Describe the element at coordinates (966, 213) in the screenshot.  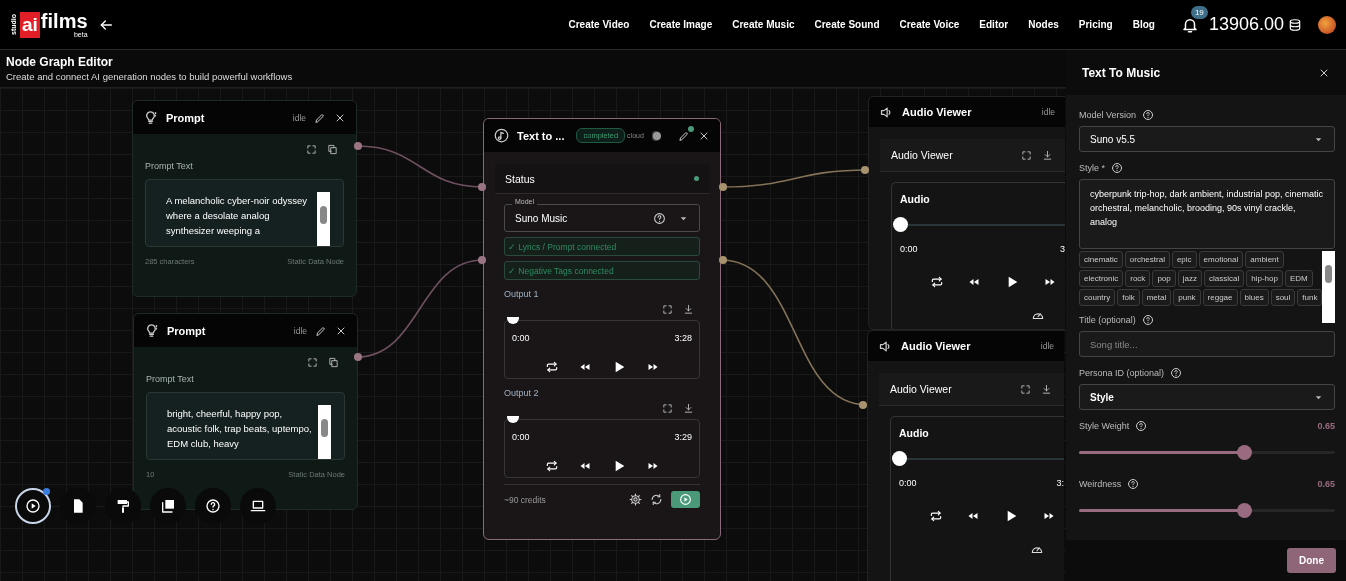
I see `audio-viewer-node: Audio Viewer idle Audio Viewer Audio 0:00 3` at that location.